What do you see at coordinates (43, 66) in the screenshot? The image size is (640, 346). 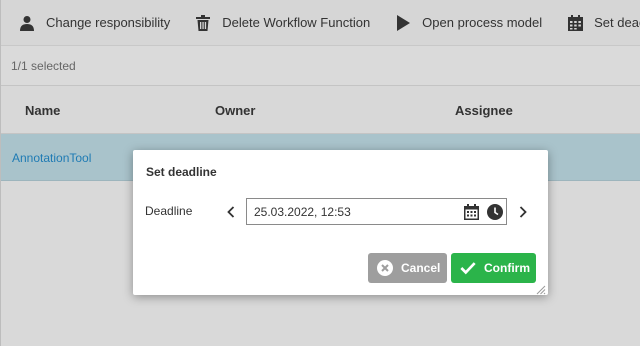 I see `selection-count: 1/1 selected` at bounding box center [43, 66].